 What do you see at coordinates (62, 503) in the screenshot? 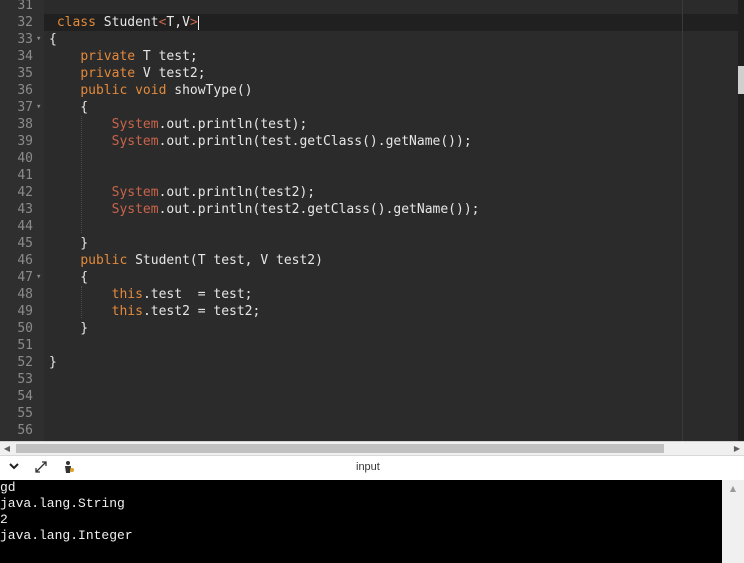
I see `console-line: java.lang.String` at bounding box center [62, 503].